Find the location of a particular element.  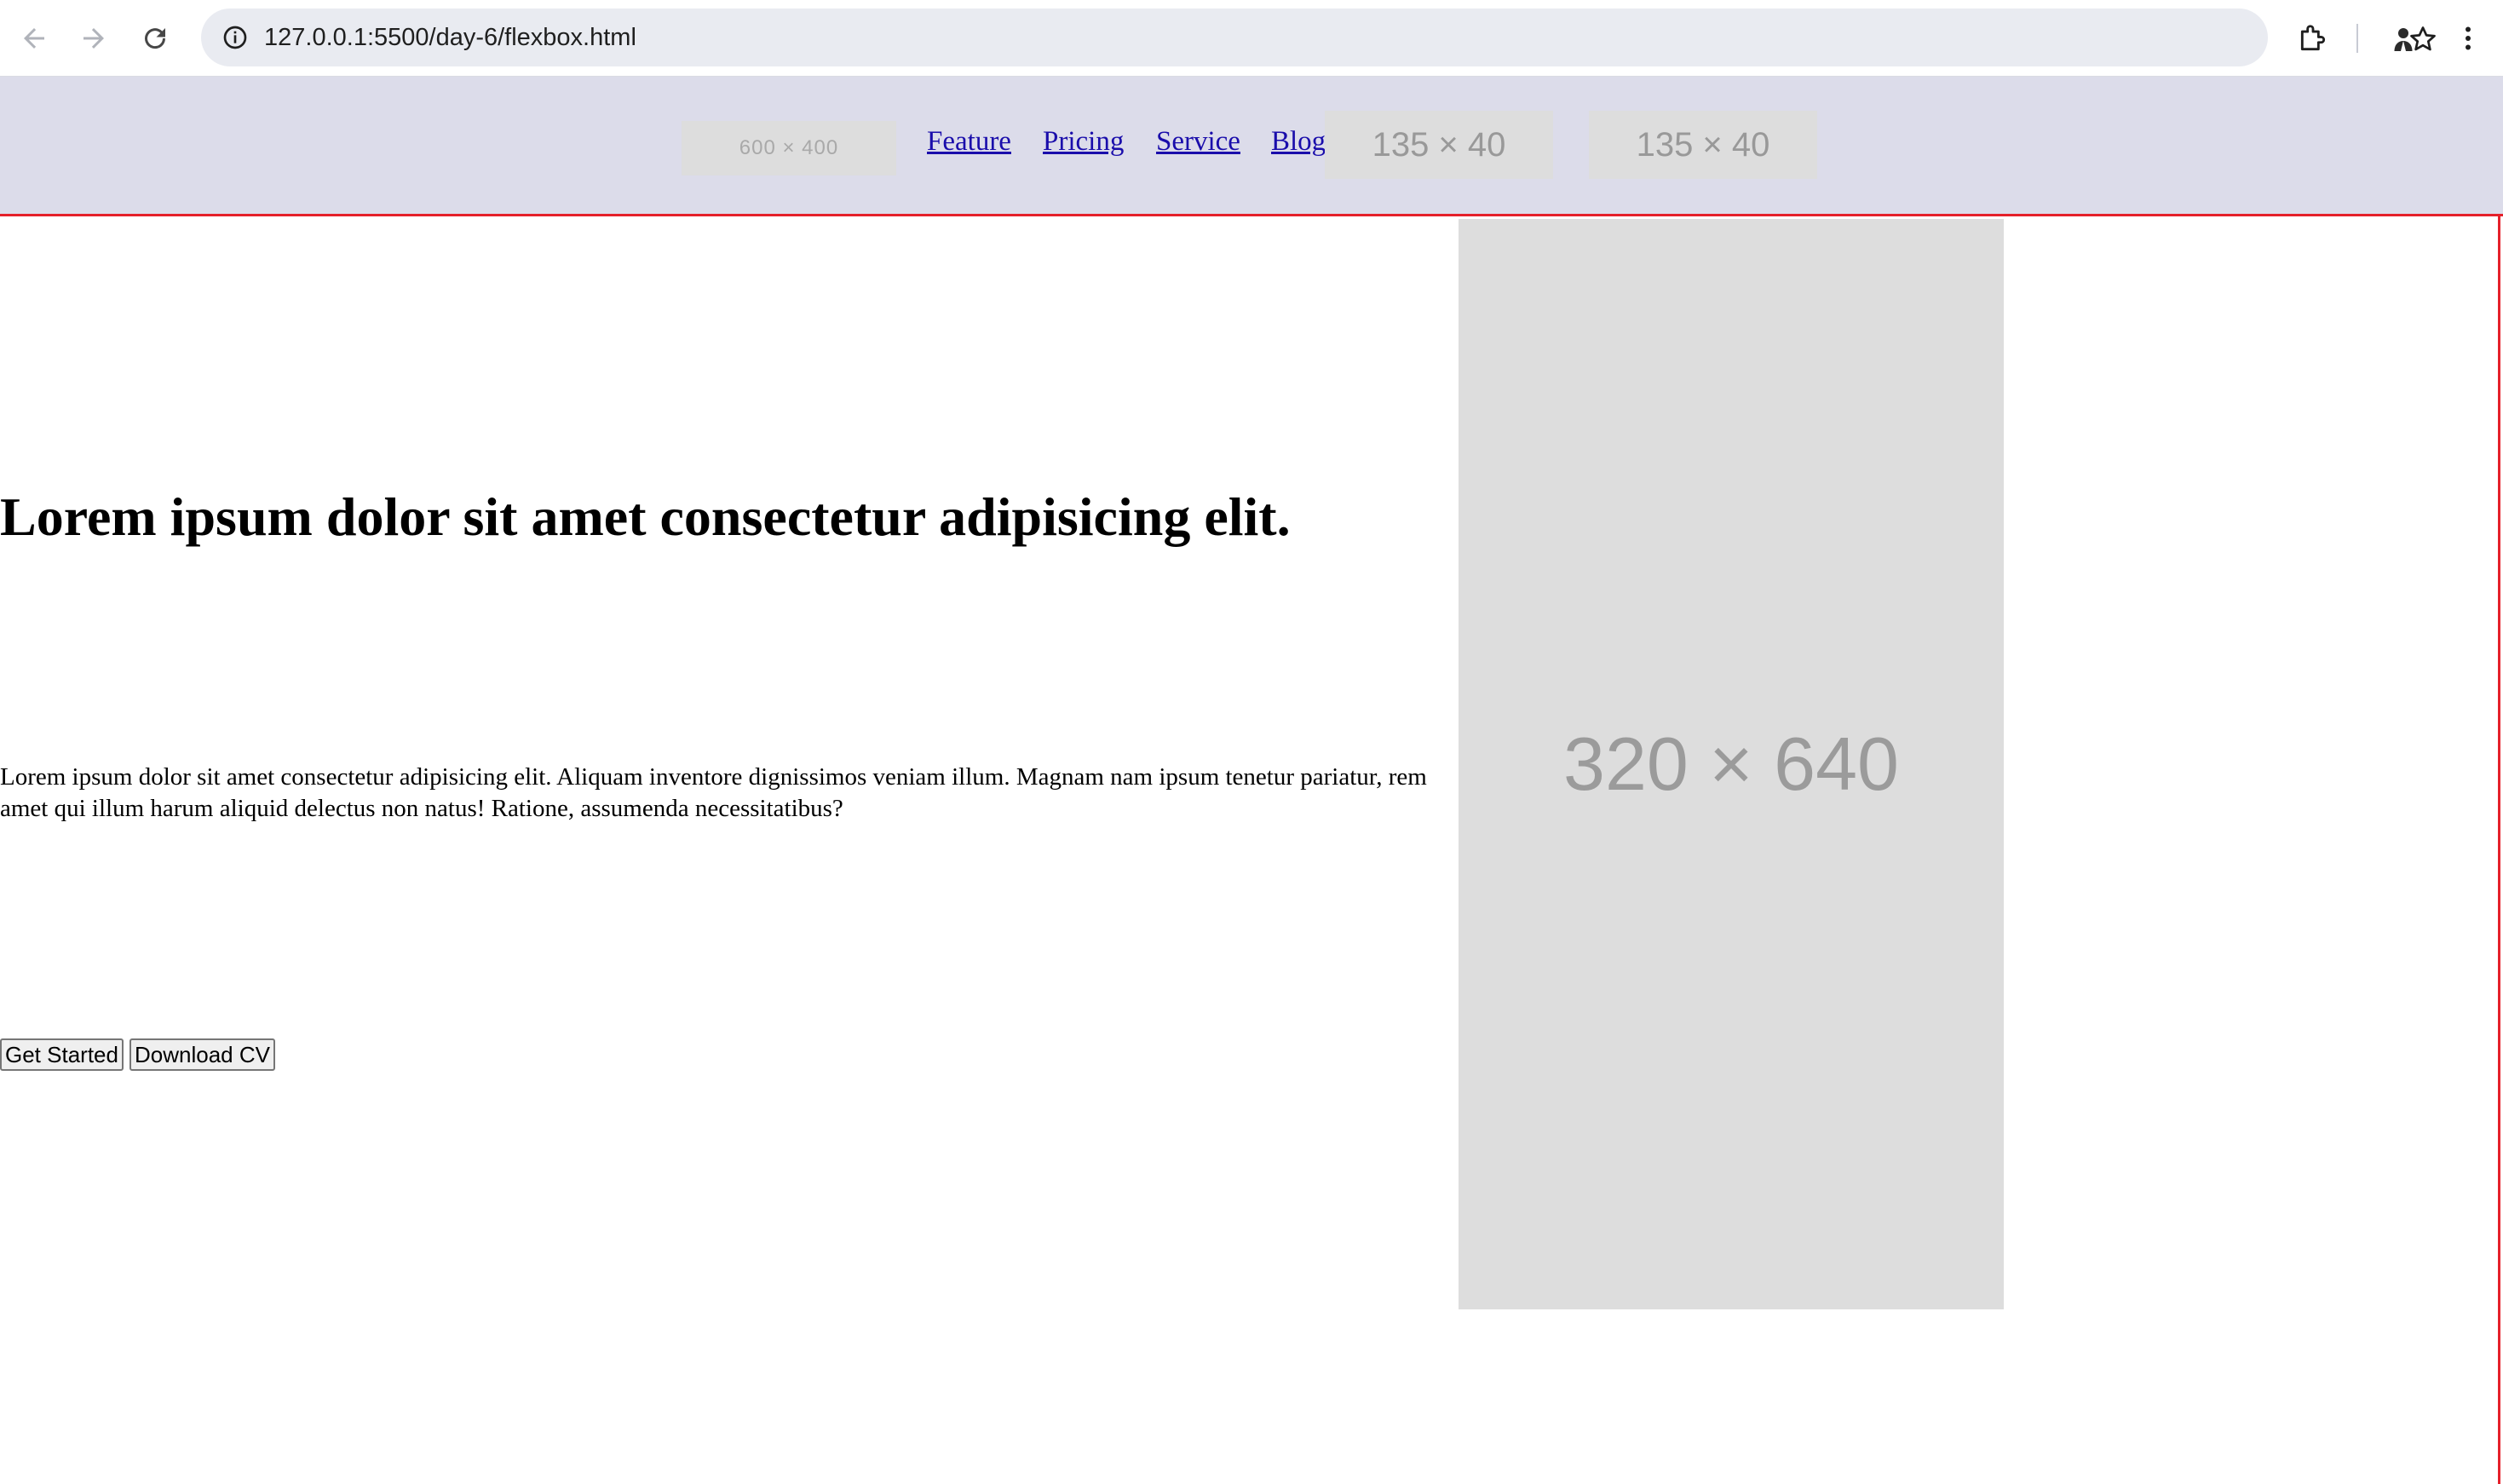

nav-link-service: Service is located at coordinates (1198, 142).